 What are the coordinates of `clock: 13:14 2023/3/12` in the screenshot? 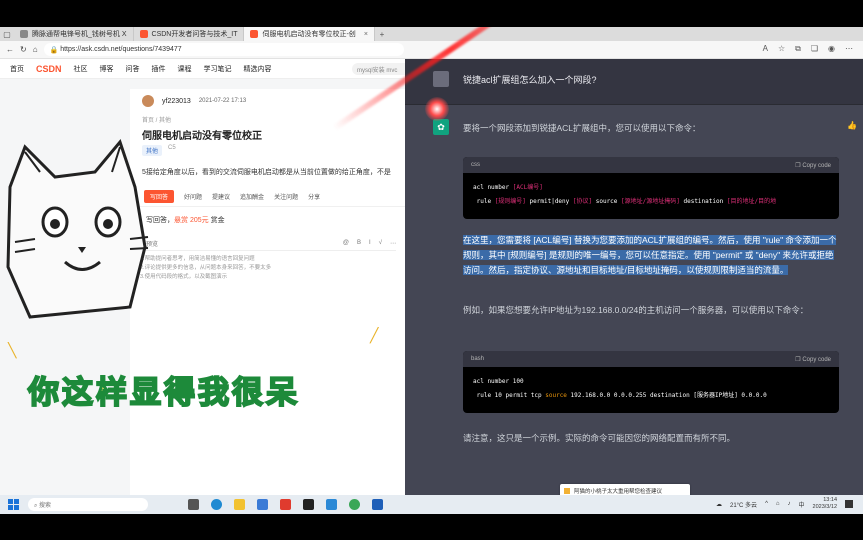 It's located at (825, 504).